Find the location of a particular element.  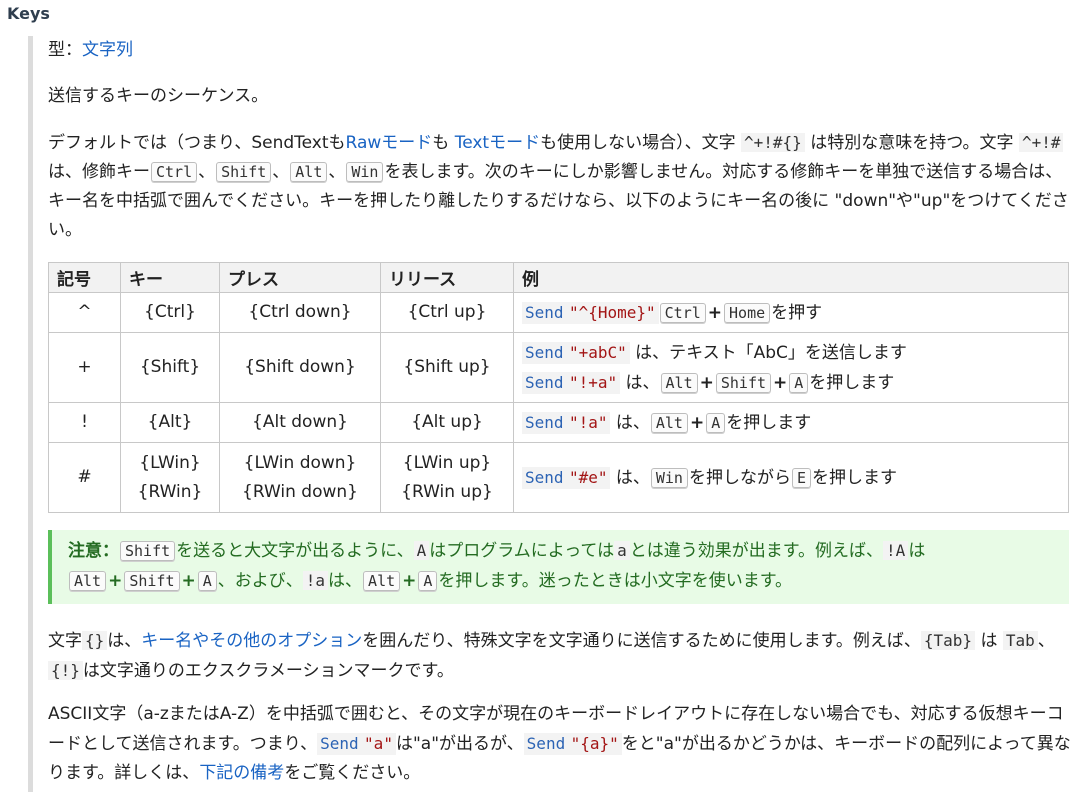

description: 送信するキーのシーケンス。 is located at coordinates (158, 96).